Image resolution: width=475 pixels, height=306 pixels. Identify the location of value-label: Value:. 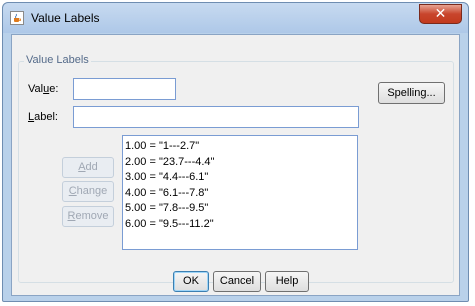
(43, 89).